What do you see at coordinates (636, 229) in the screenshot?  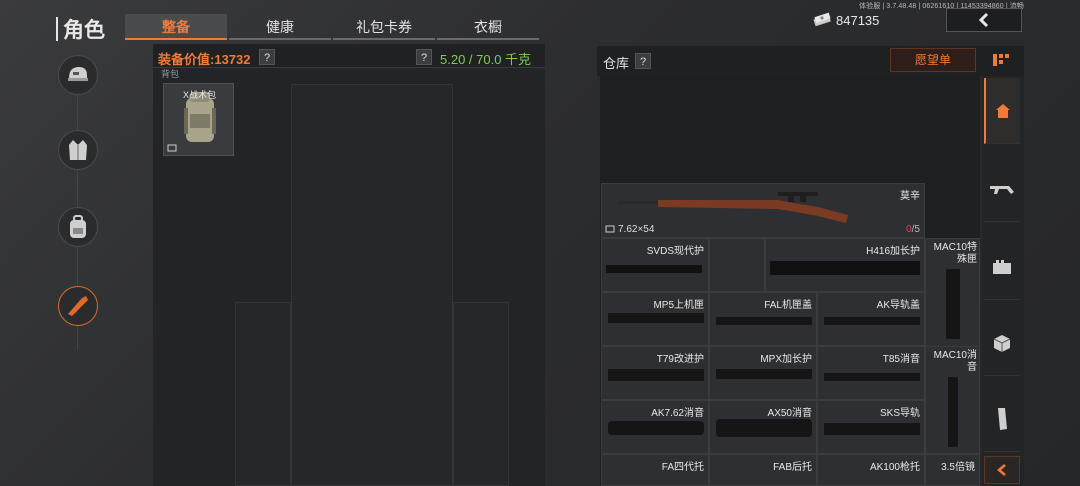 I see `ammo-caliber: 7.62×54` at bounding box center [636, 229].